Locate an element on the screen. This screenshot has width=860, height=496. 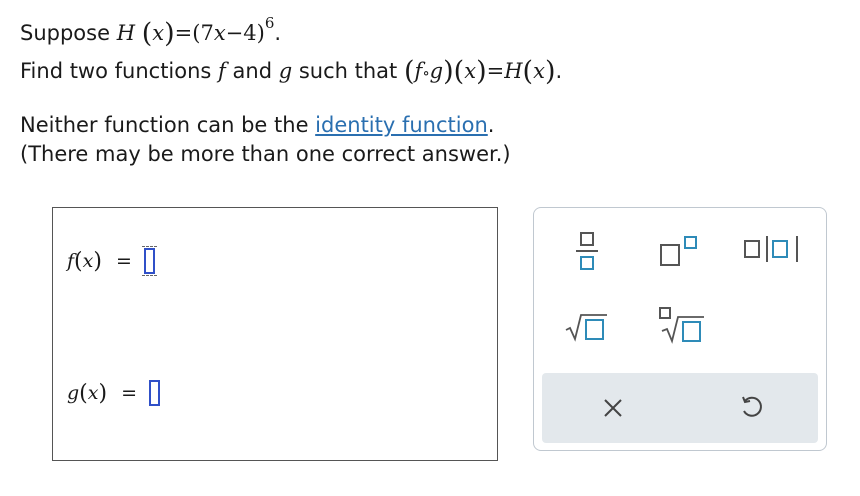
undo-icon is located at coordinates (752, 406).